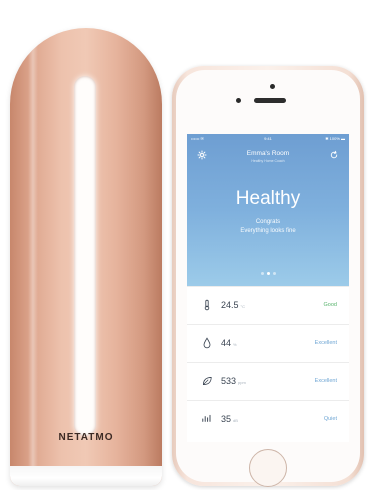 The width and height of the screenshot is (368, 490). I want to click on noise-level-icon, so click(206, 418).